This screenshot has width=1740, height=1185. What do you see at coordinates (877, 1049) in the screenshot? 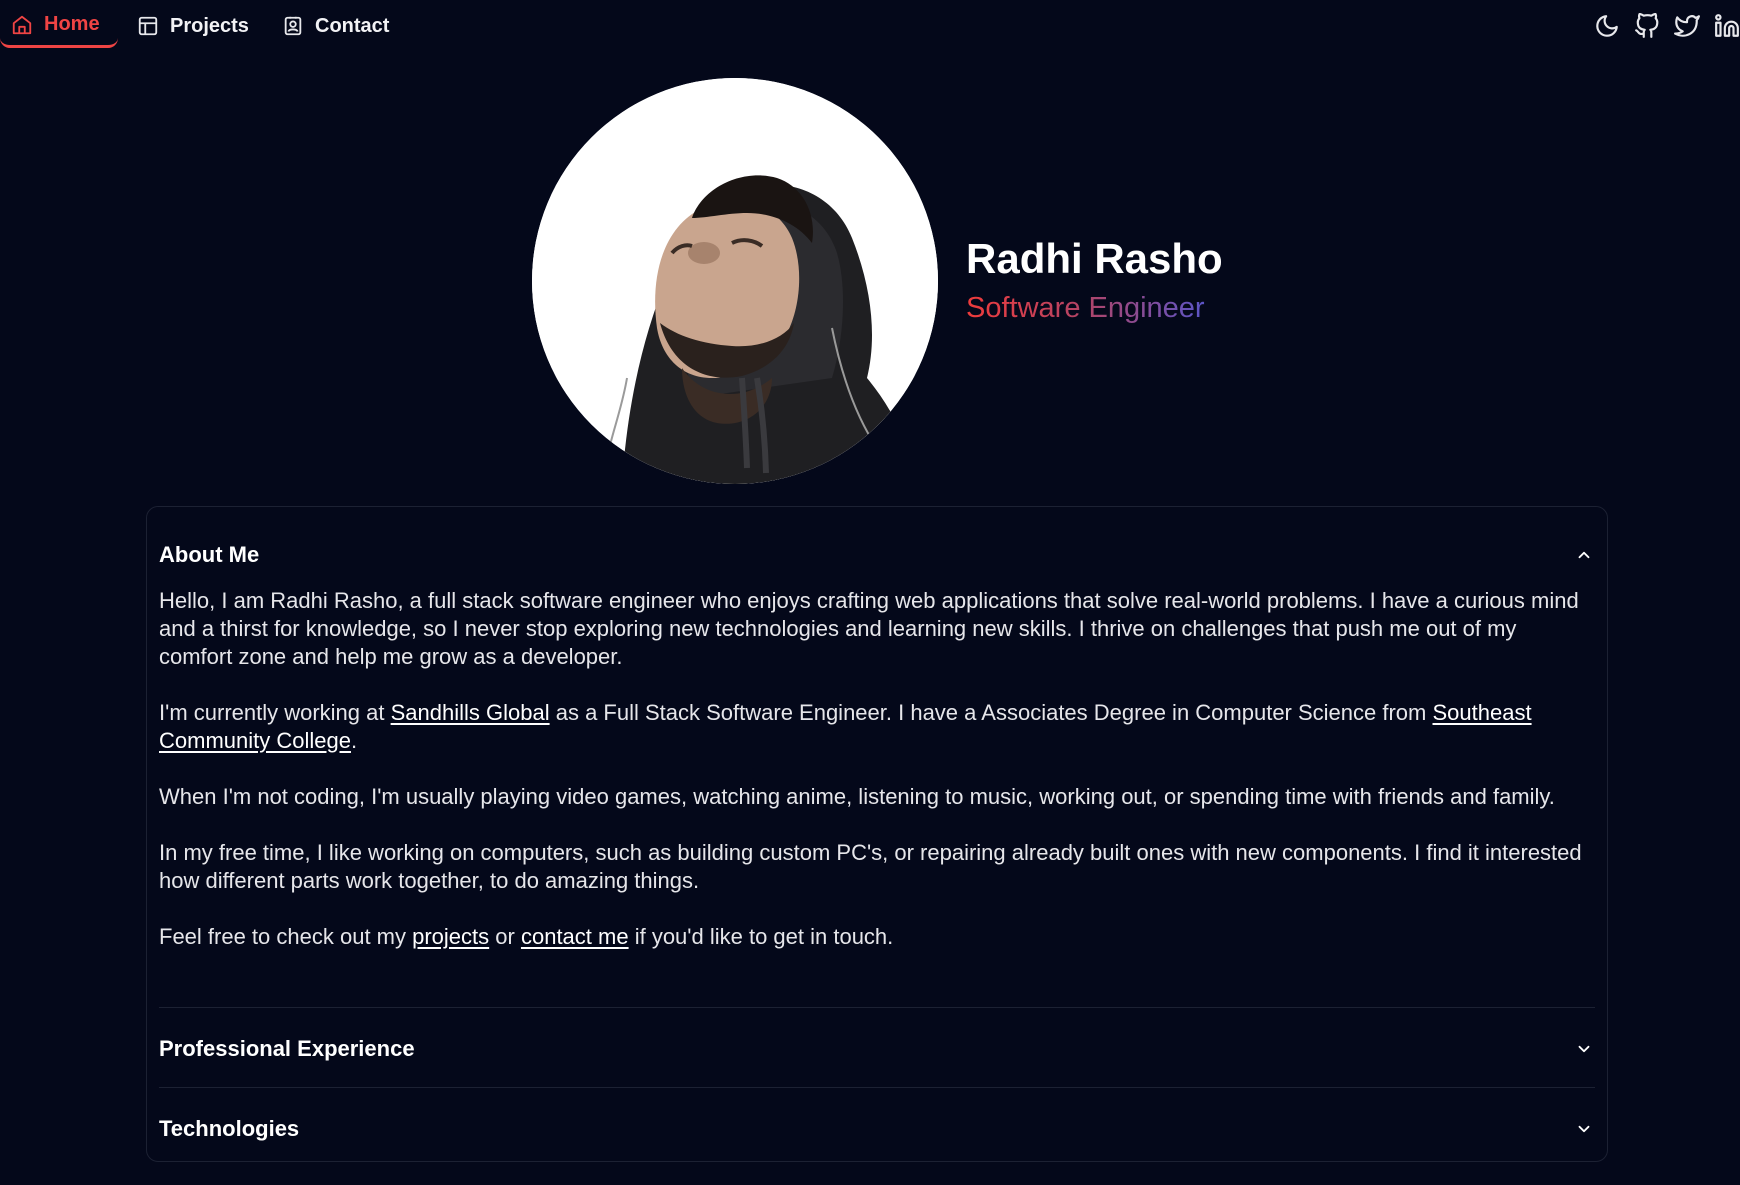
I see `professional-experience-header: Professional Experience` at bounding box center [877, 1049].